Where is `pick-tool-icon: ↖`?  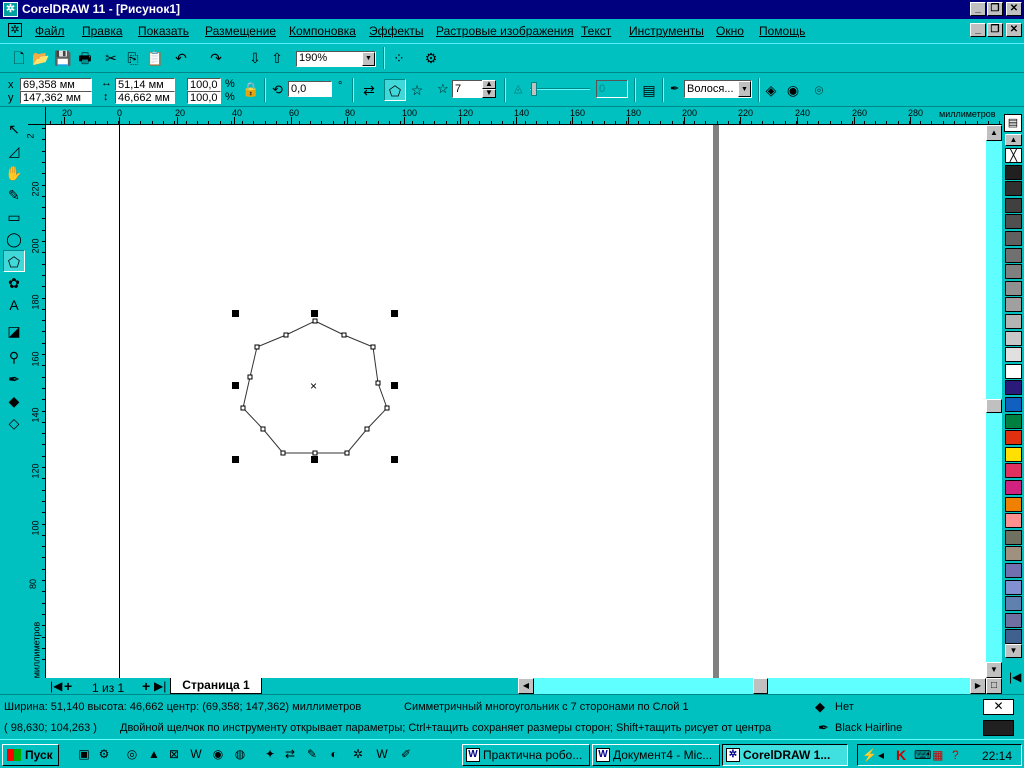
pick-tool-icon: ↖ is located at coordinates (14, 129).